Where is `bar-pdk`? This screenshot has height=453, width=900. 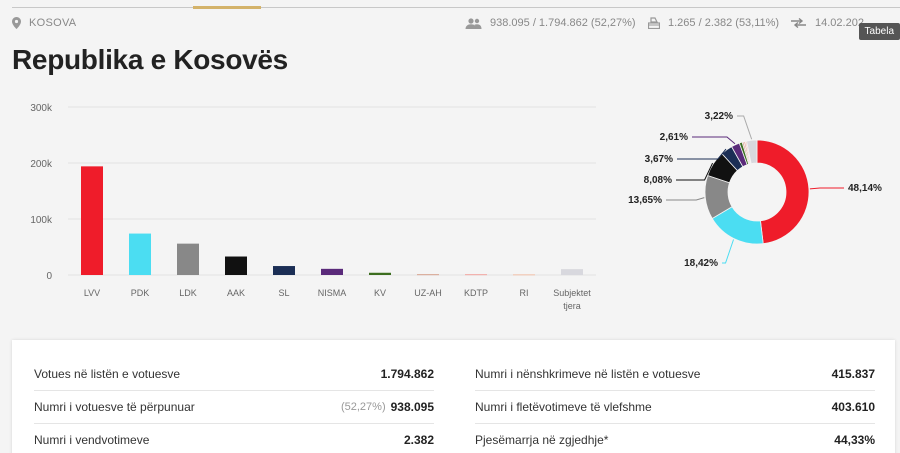
bar-pdk is located at coordinates (140, 254).